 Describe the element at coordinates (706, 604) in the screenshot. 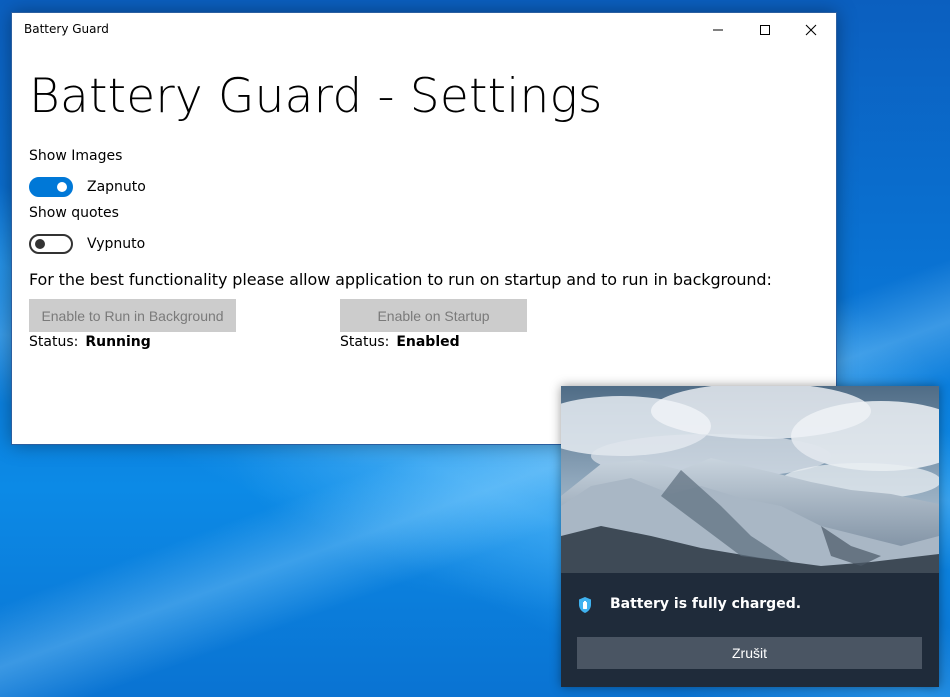

I see `toast-message: Battery is fully charged.` at that location.